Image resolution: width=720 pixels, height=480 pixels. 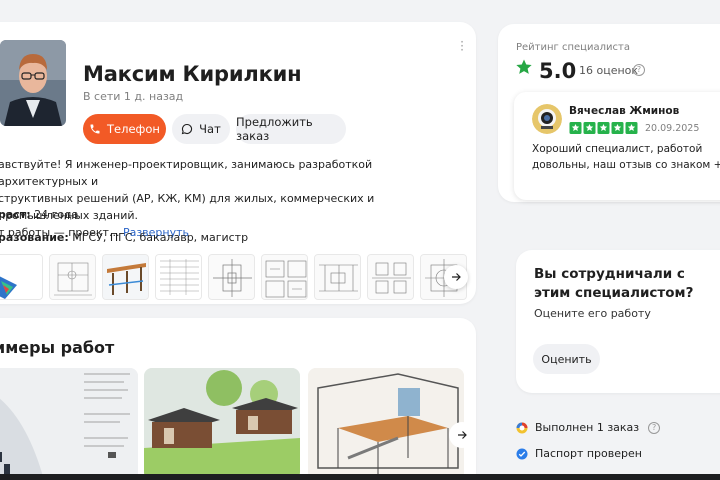 I want to click on chat-button: Чат, so click(x=201, y=129).